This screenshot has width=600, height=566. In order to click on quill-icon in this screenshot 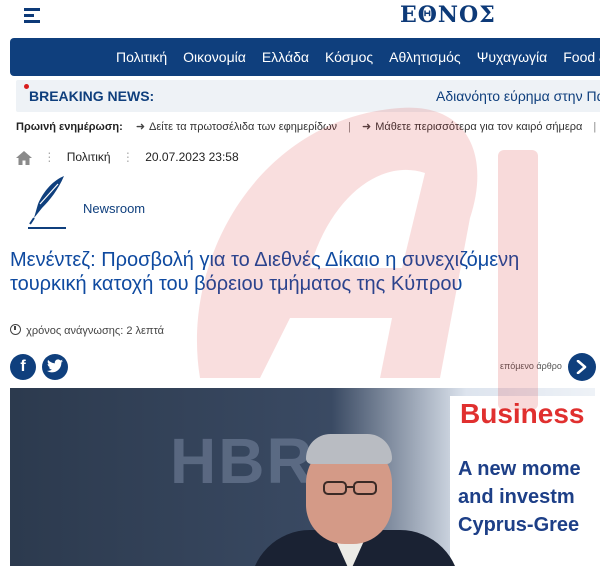, I will do `click(47, 202)`.